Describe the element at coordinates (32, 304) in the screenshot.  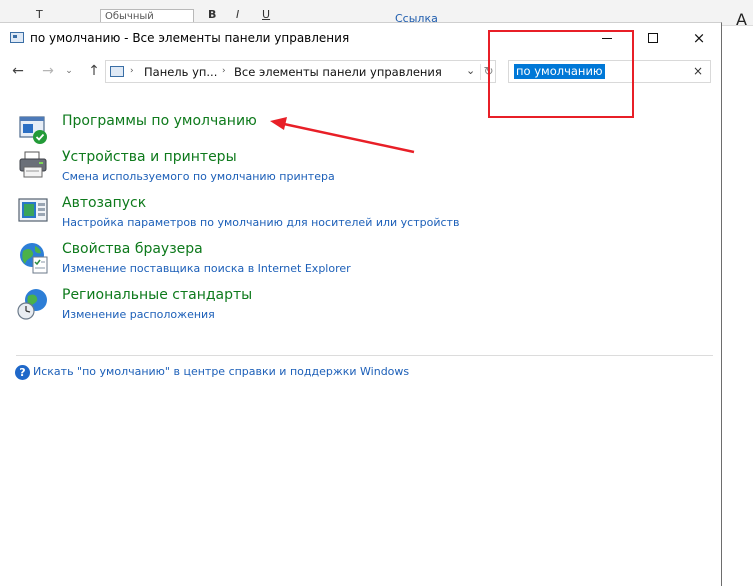
I see `region-globe-icon` at that location.